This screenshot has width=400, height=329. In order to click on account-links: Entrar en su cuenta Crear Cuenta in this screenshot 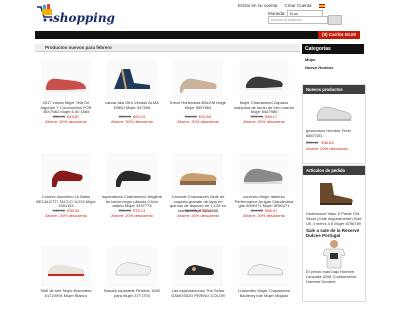, I will do `click(284, 5)`.